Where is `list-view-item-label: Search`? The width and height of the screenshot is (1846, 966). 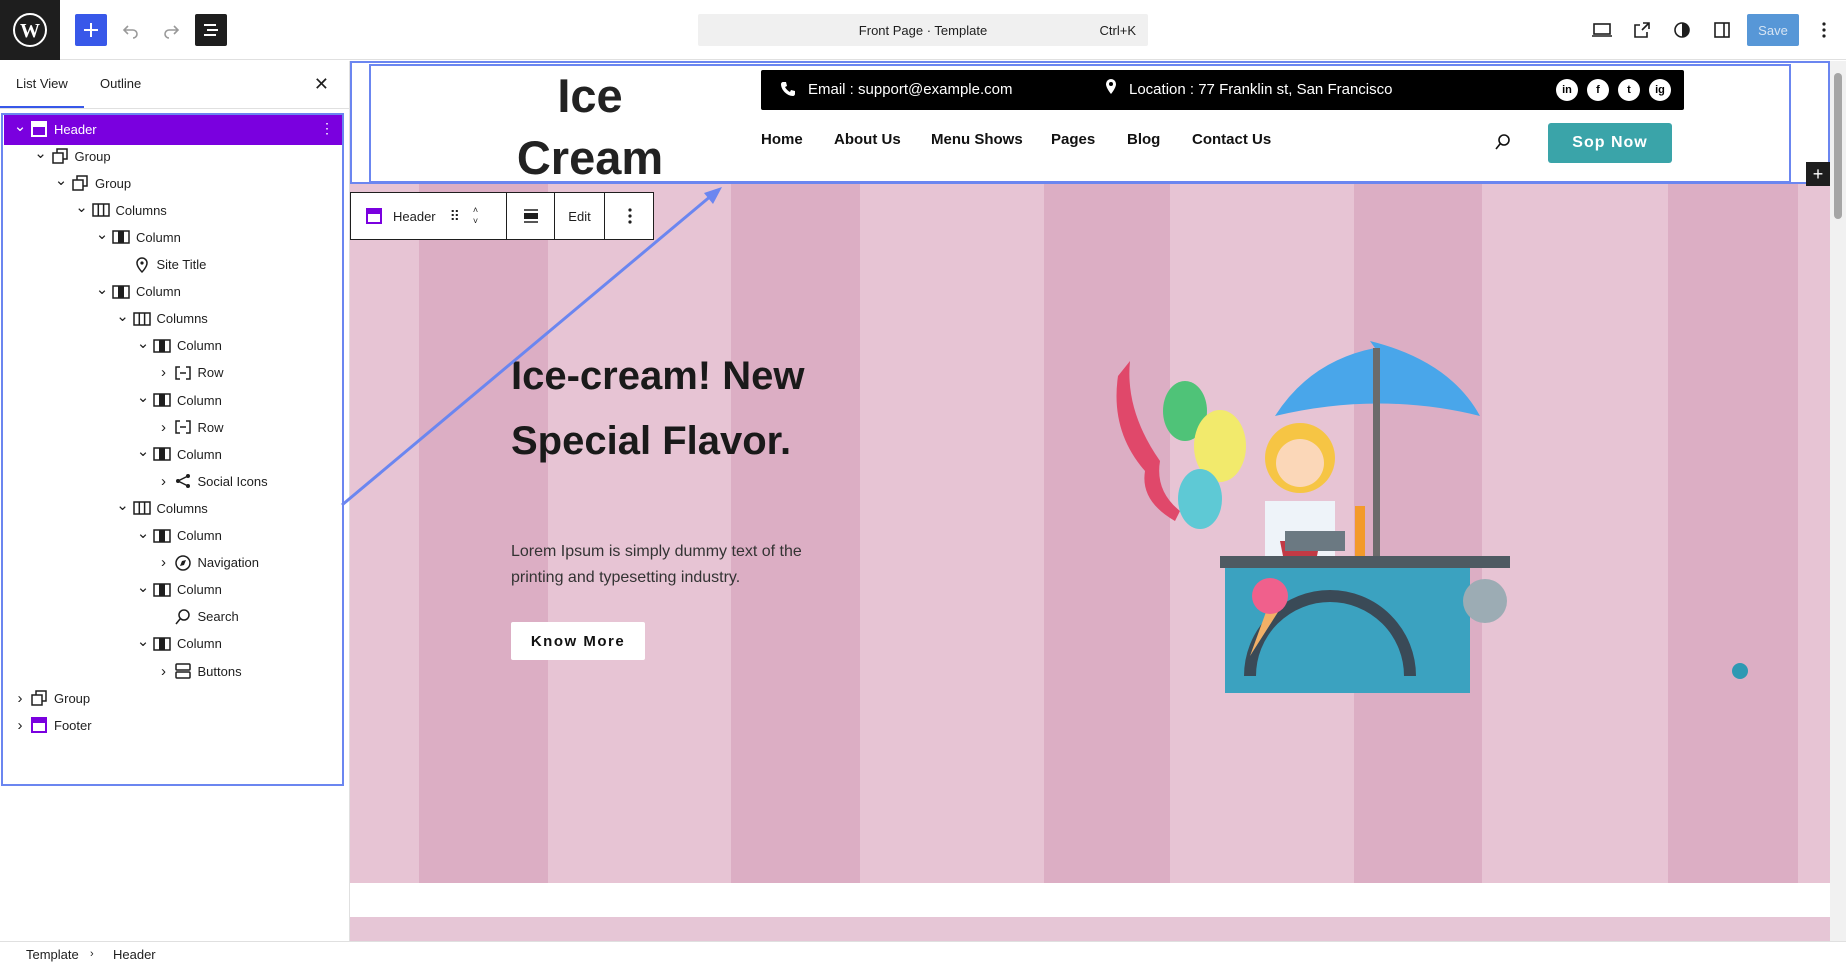 list-view-item-label: Search is located at coordinates (218, 617).